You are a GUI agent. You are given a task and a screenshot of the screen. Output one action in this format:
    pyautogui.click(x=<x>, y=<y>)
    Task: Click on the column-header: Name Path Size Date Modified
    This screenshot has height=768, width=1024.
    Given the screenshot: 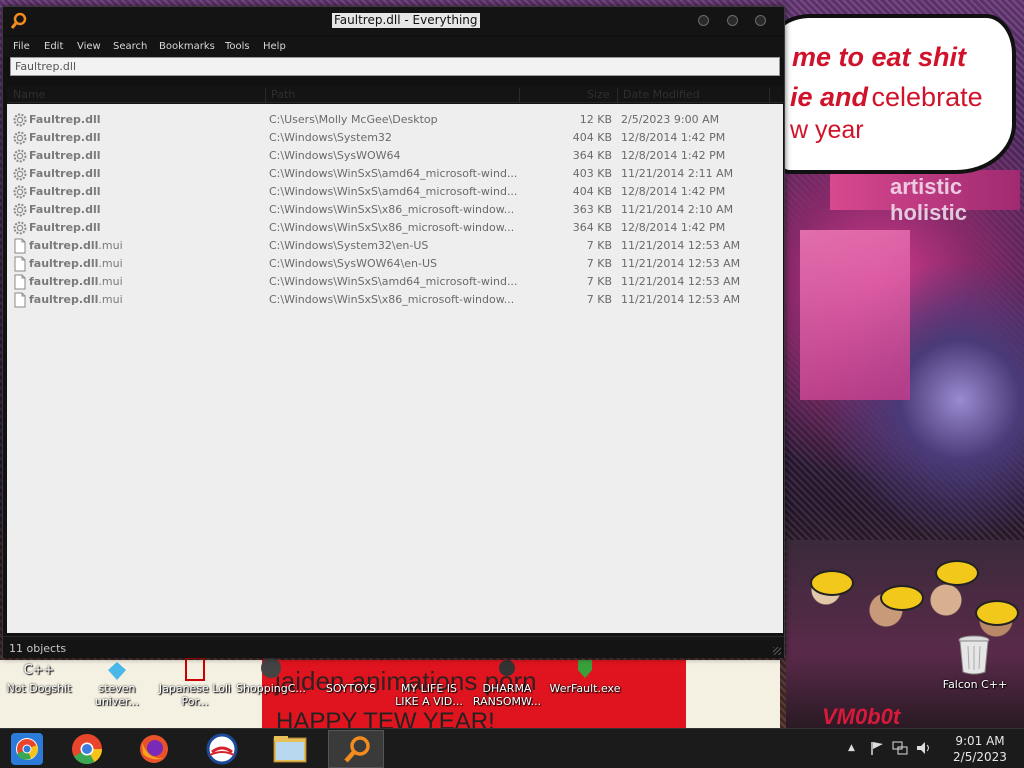 What is the action you would take?
    pyautogui.click(x=395, y=94)
    